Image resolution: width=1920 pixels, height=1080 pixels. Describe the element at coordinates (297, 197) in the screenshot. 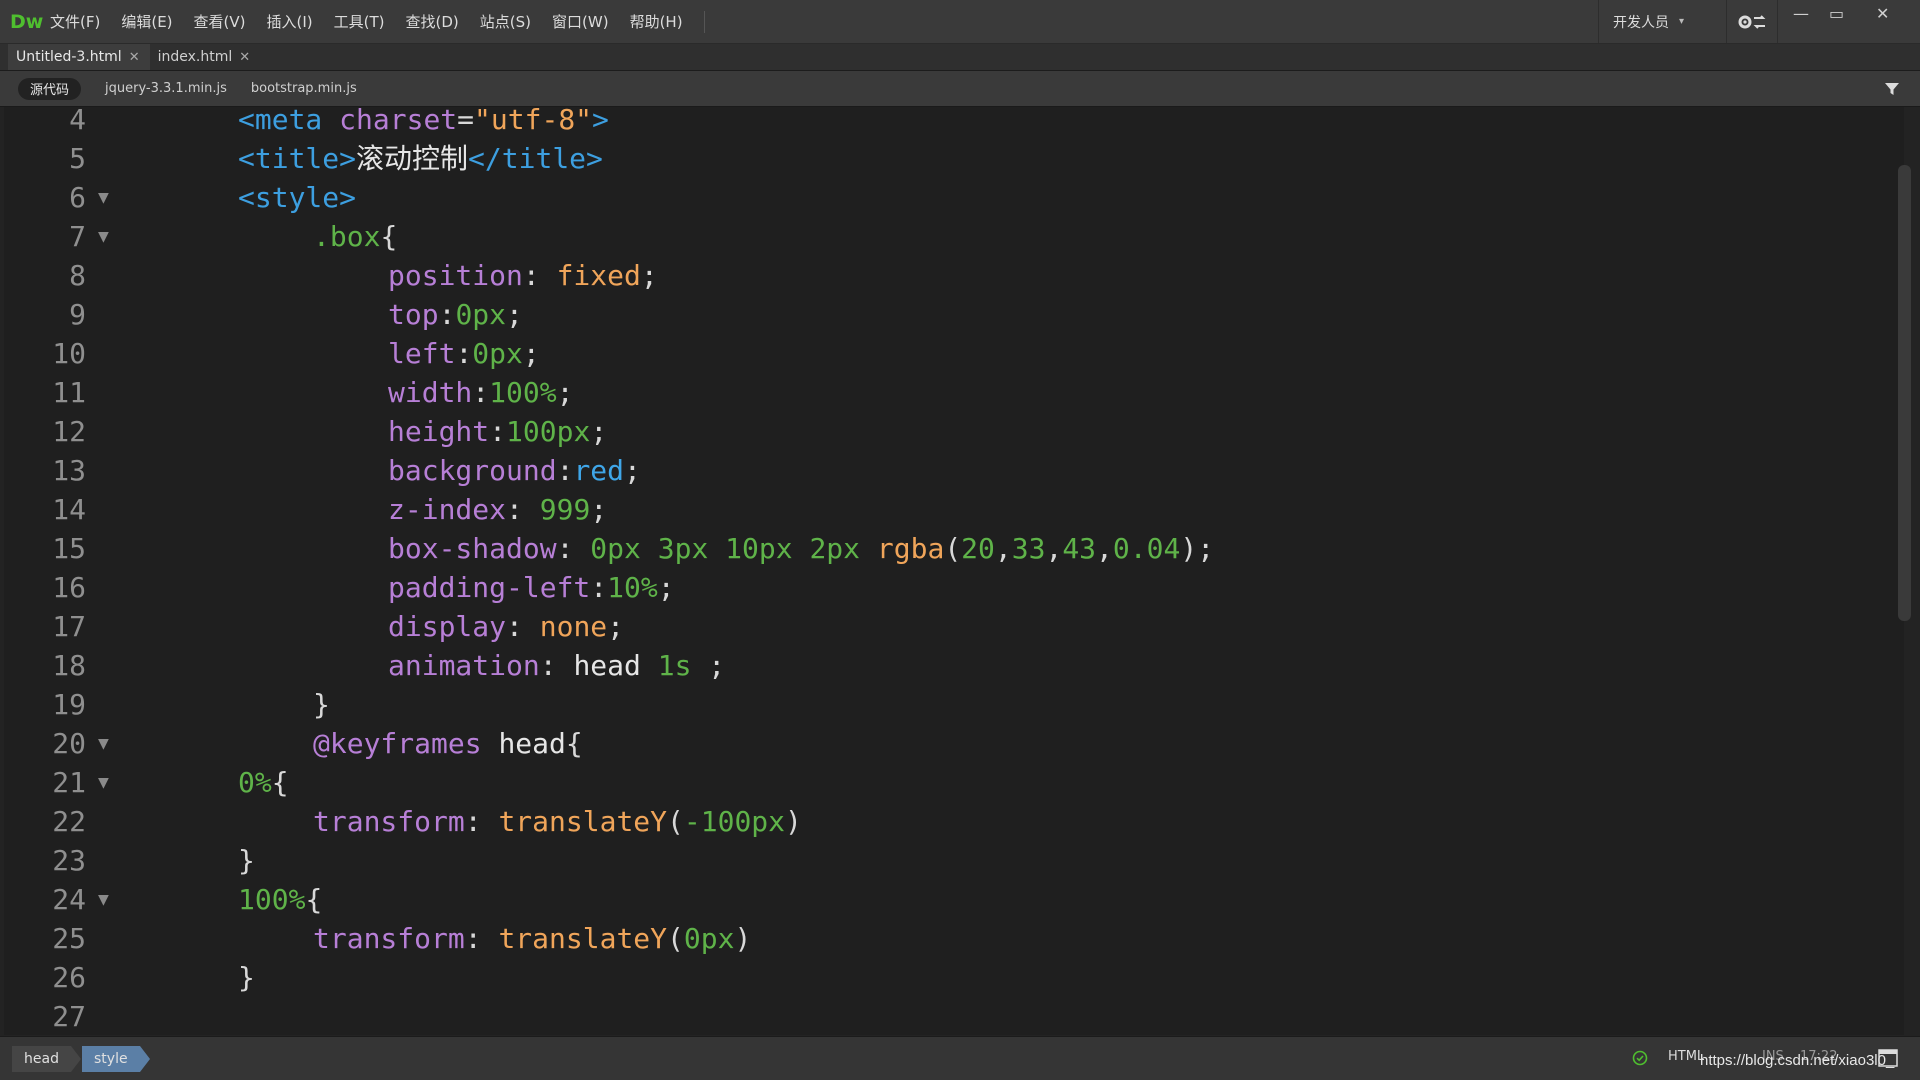

I see `code-text: <style>` at that location.